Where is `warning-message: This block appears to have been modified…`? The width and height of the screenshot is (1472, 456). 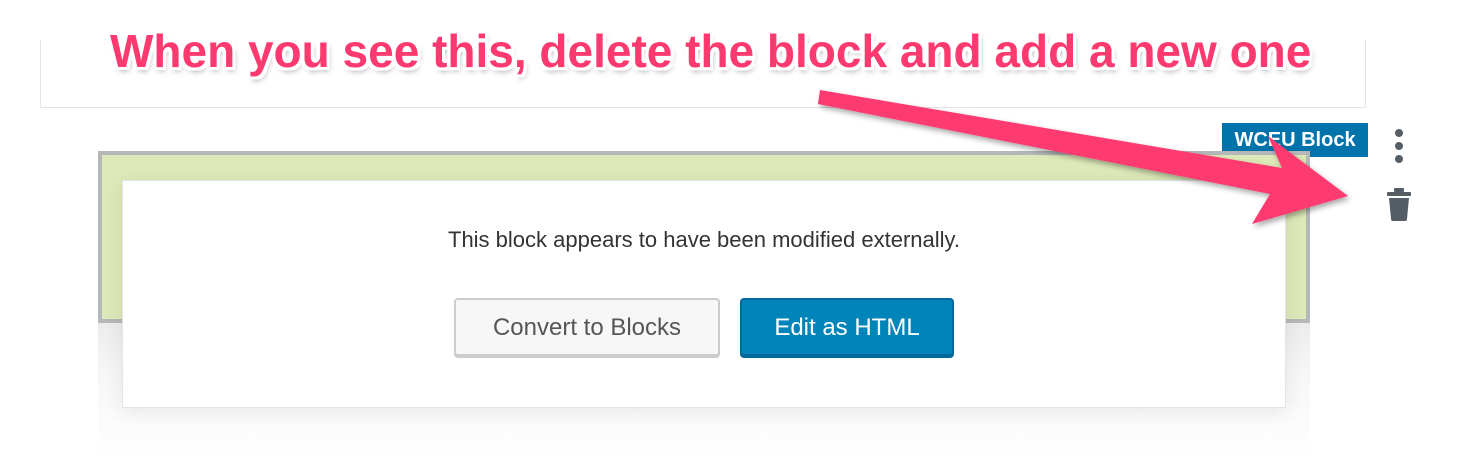
warning-message: This block appears to have been modified… is located at coordinates (704, 239).